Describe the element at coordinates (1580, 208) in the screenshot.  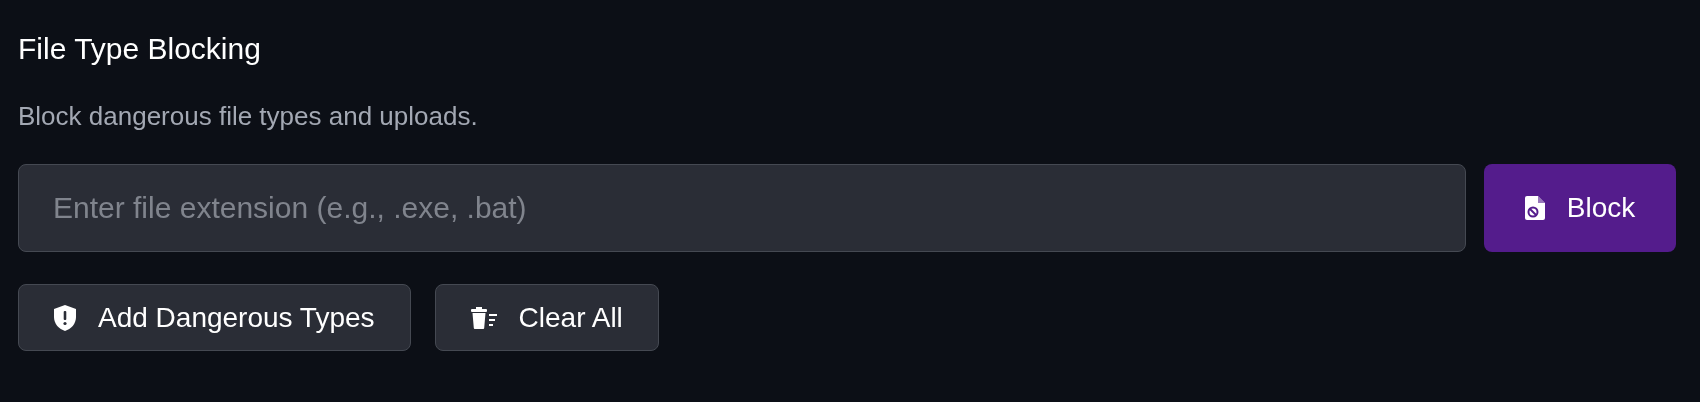
I see `block-button: Block` at that location.